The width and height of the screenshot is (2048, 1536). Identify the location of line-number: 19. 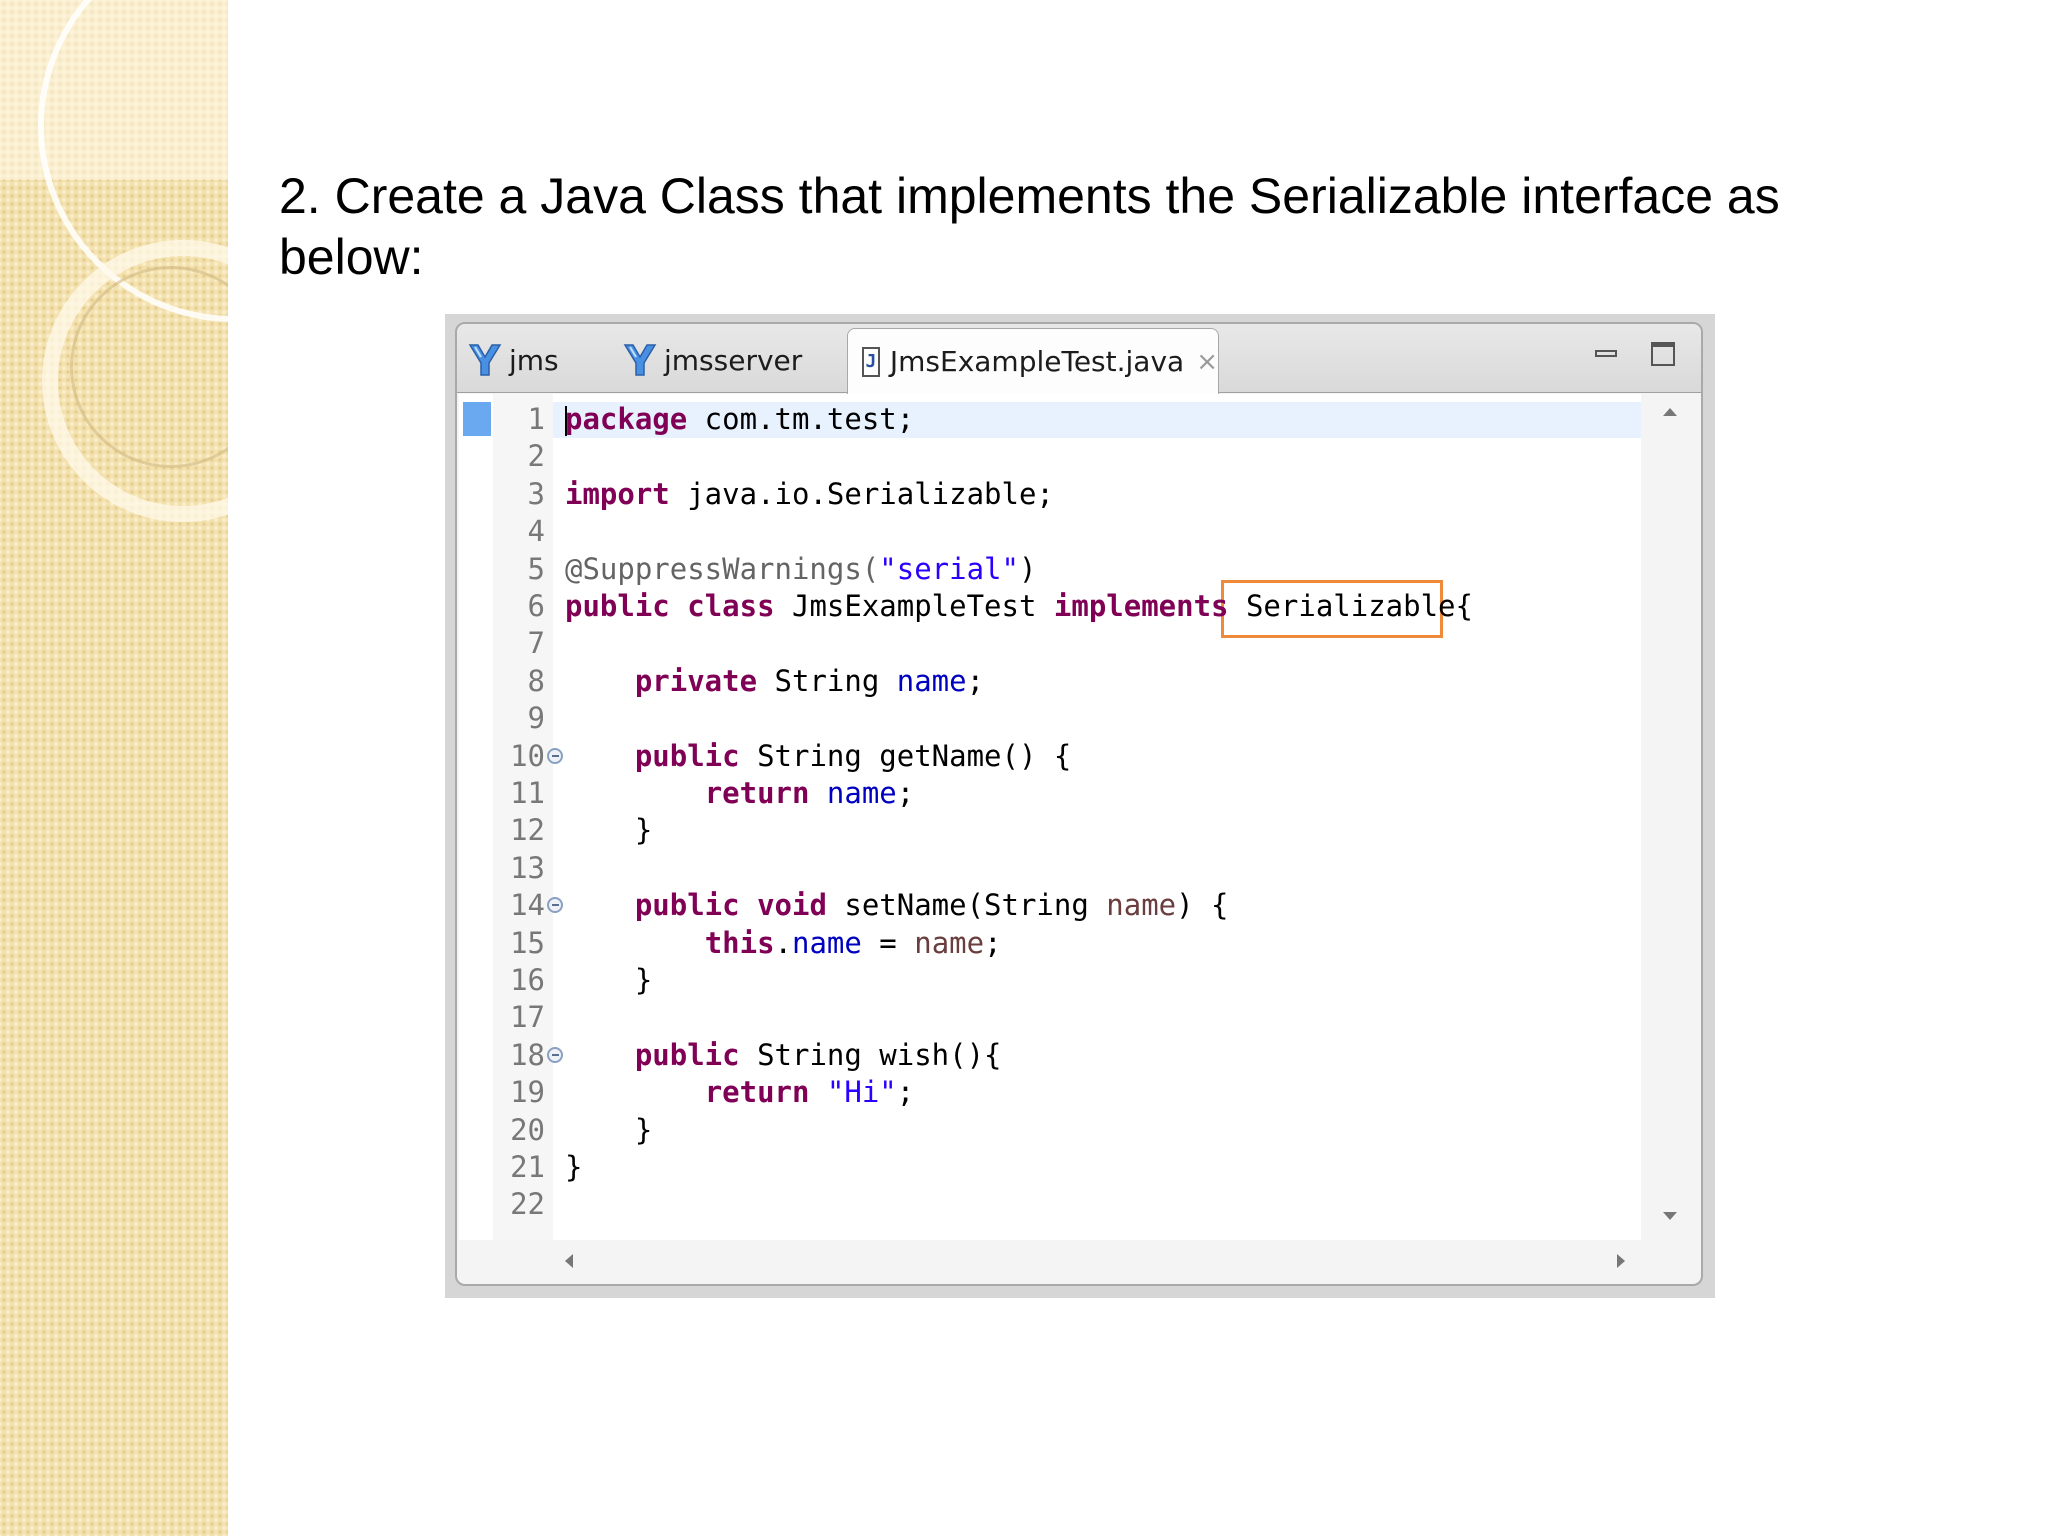
(527, 1092).